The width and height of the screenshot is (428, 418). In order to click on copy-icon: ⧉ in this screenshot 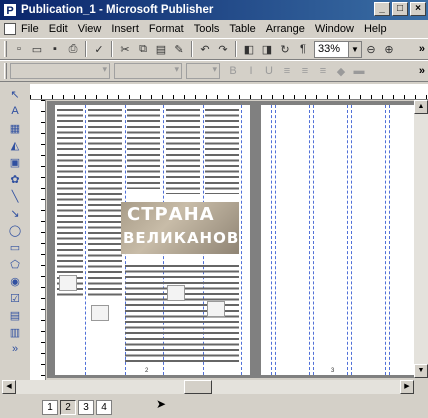, I will do `click(143, 49)`.